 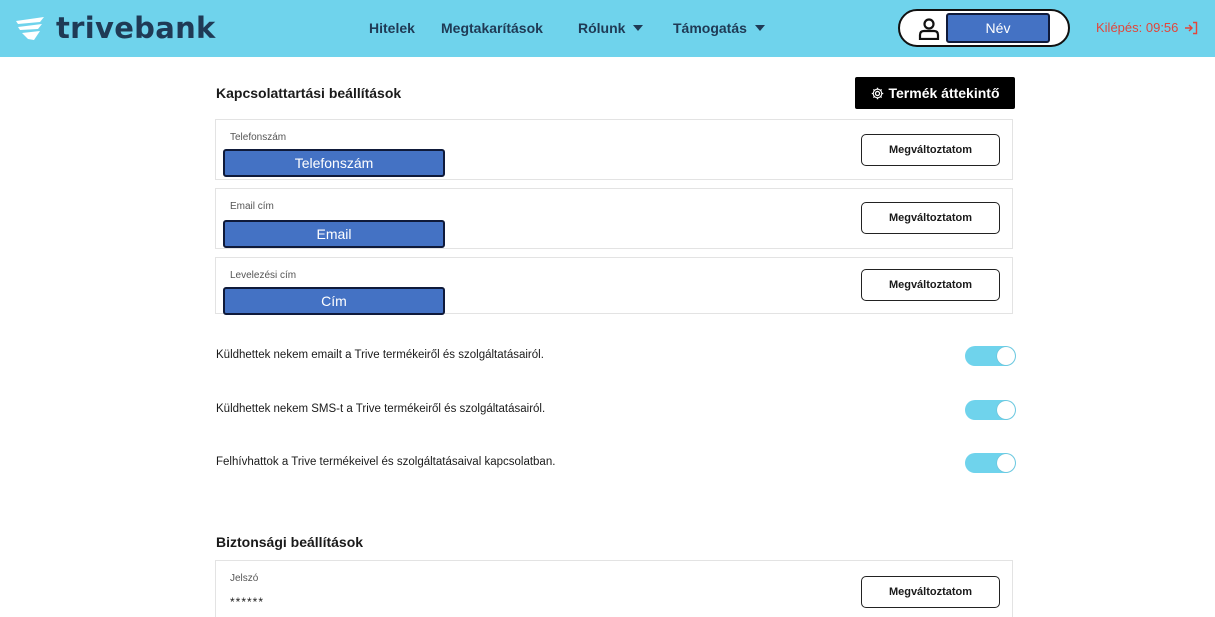 I want to click on trivebank-logo: trivebank, so click(x=115, y=28).